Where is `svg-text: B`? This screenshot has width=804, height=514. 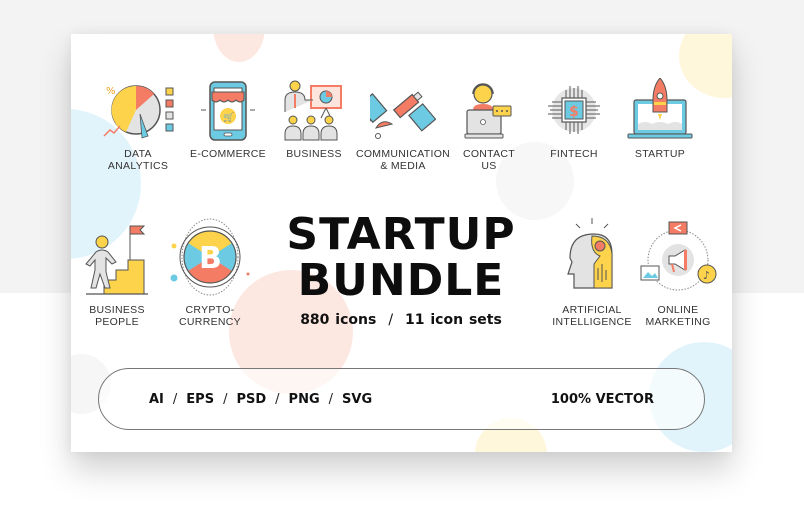 svg-text: B is located at coordinates (210, 258).